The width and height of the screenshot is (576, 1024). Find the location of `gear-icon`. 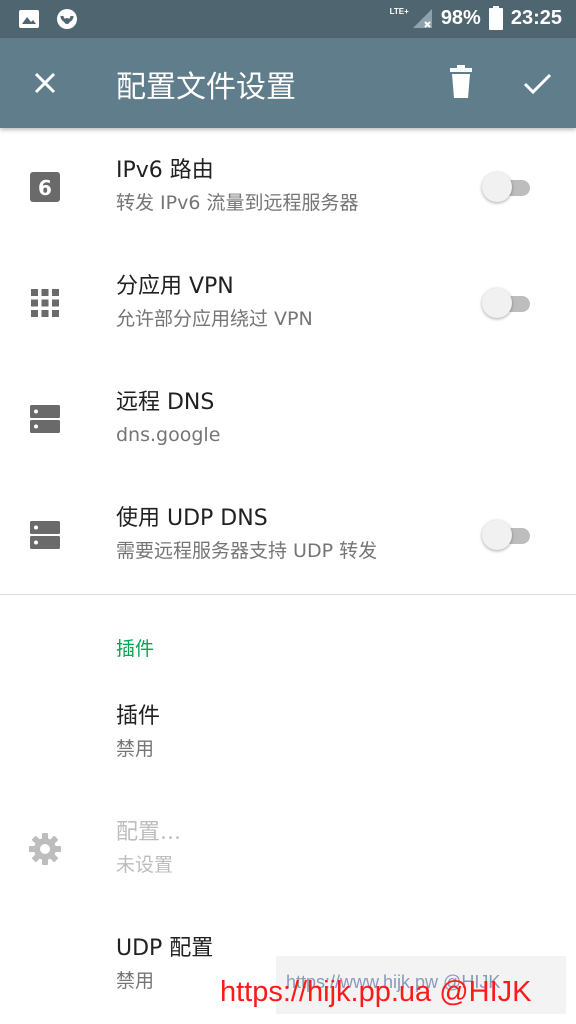

gear-icon is located at coordinates (45, 849).